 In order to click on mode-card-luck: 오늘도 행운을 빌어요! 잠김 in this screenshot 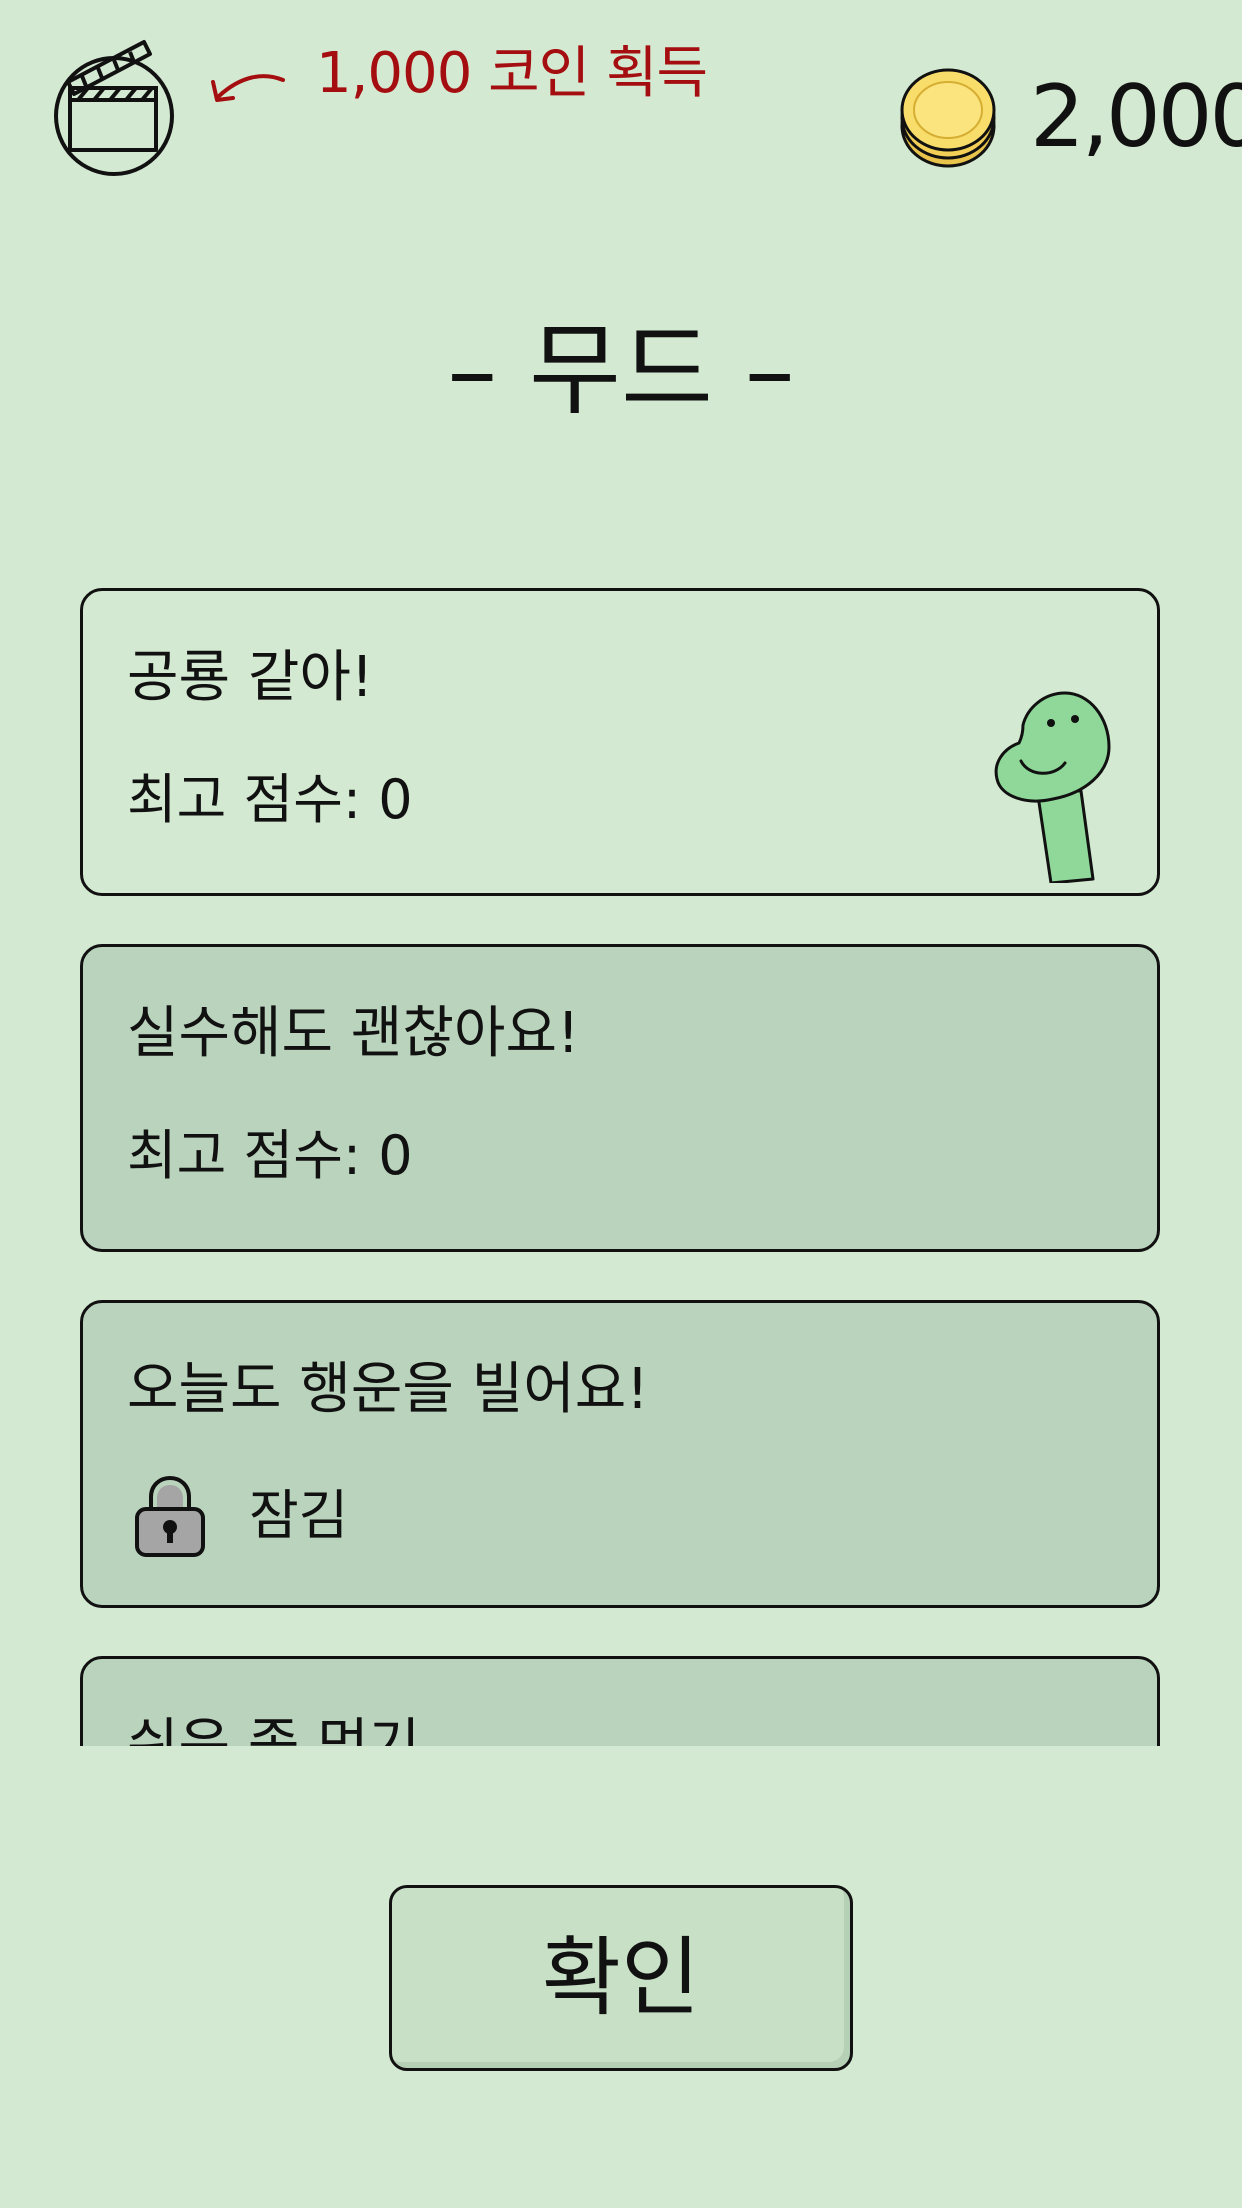, I will do `click(620, 1454)`.